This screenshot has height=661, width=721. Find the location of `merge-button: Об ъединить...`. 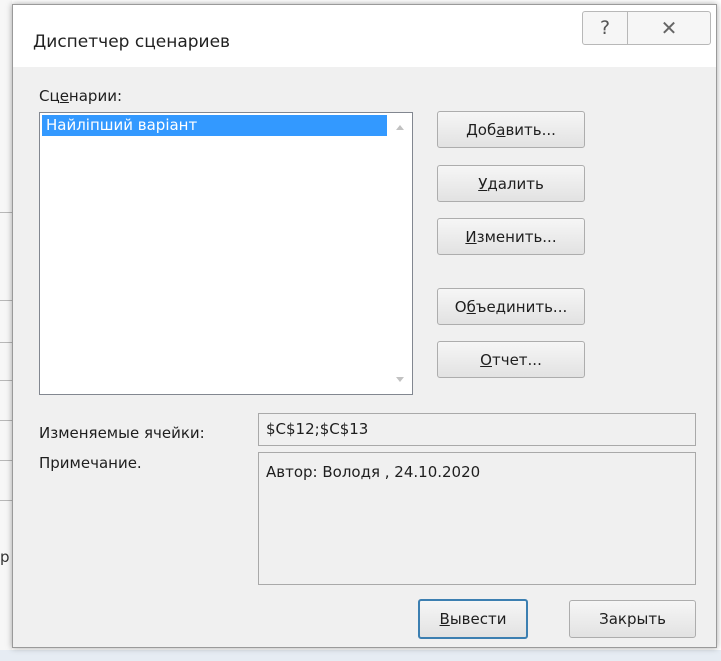

merge-button: Об ъединить... is located at coordinates (511, 306).